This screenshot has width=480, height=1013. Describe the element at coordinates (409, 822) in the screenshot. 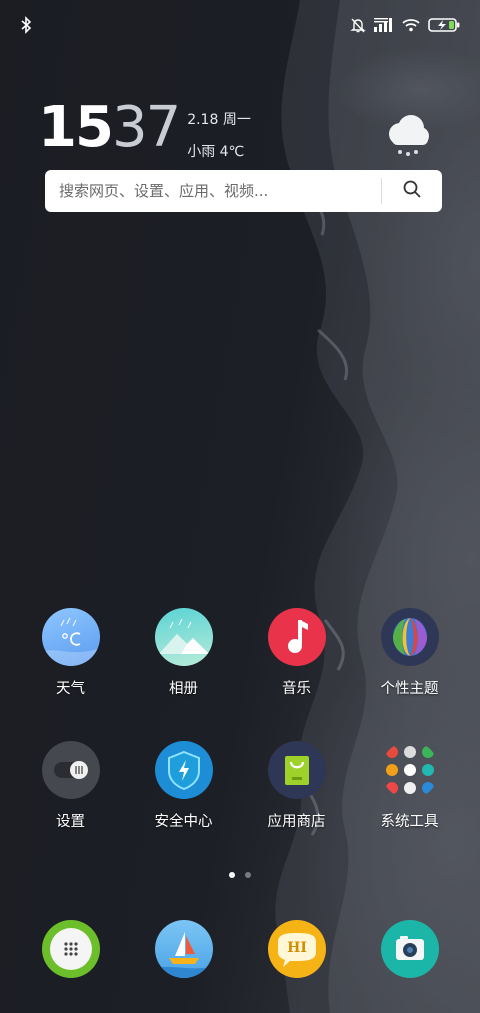

I see `app-label: 系统工具` at that location.